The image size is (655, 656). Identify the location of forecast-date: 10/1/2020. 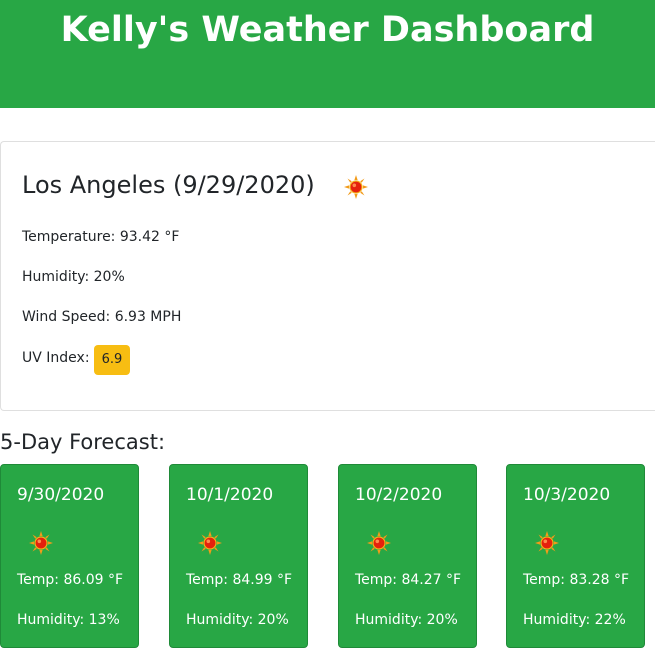
(230, 495).